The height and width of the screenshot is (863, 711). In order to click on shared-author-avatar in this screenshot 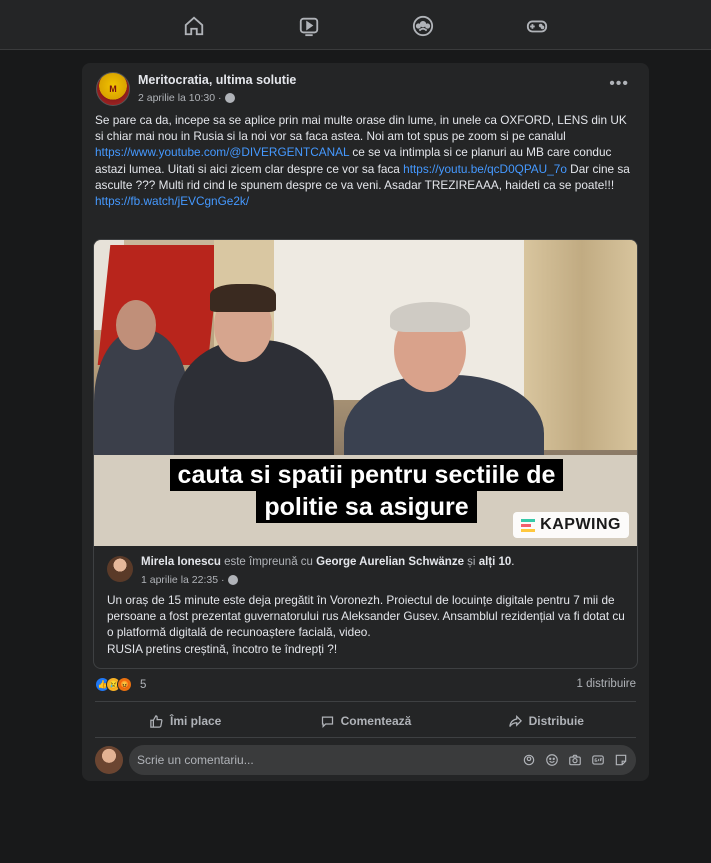, I will do `click(120, 569)`.